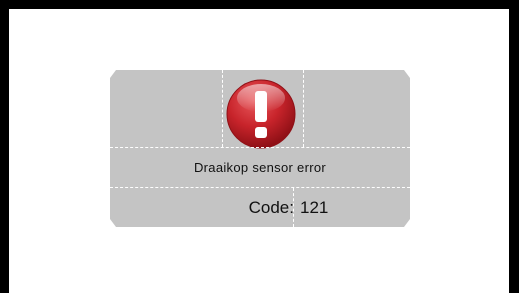 This screenshot has width=519, height=293. Describe the element at coordinates (261, 114) in the screenshot. I see `exclamation-error-icon` at that location.